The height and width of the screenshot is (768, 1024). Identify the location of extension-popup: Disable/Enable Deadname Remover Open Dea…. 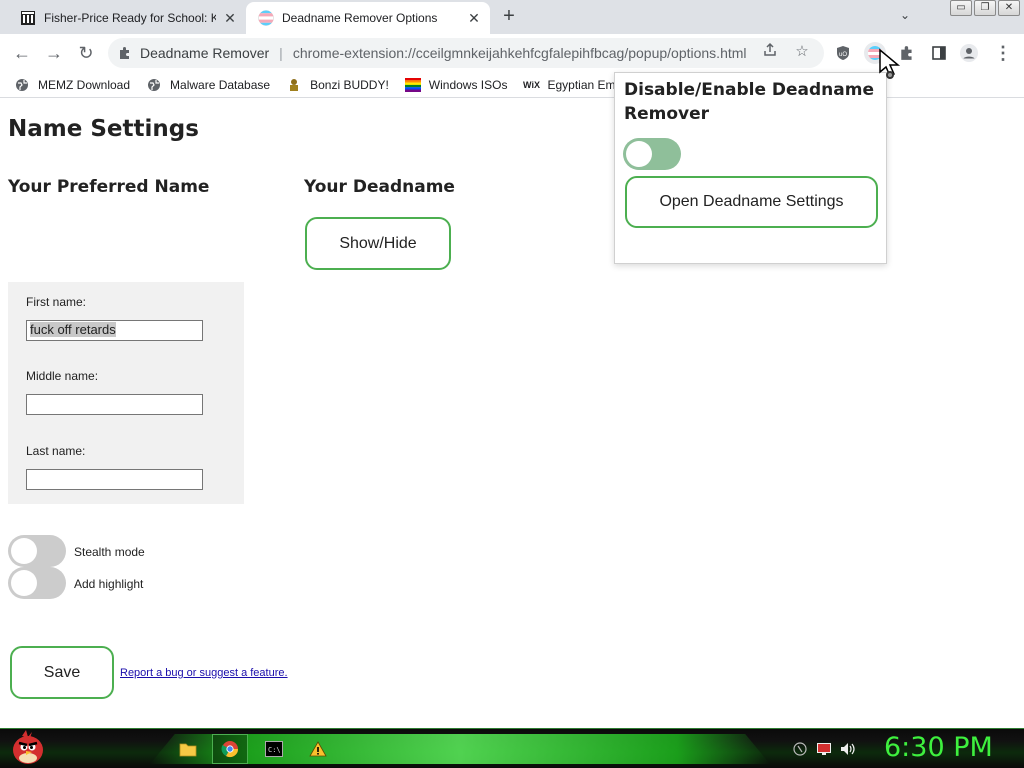
(750, 168).